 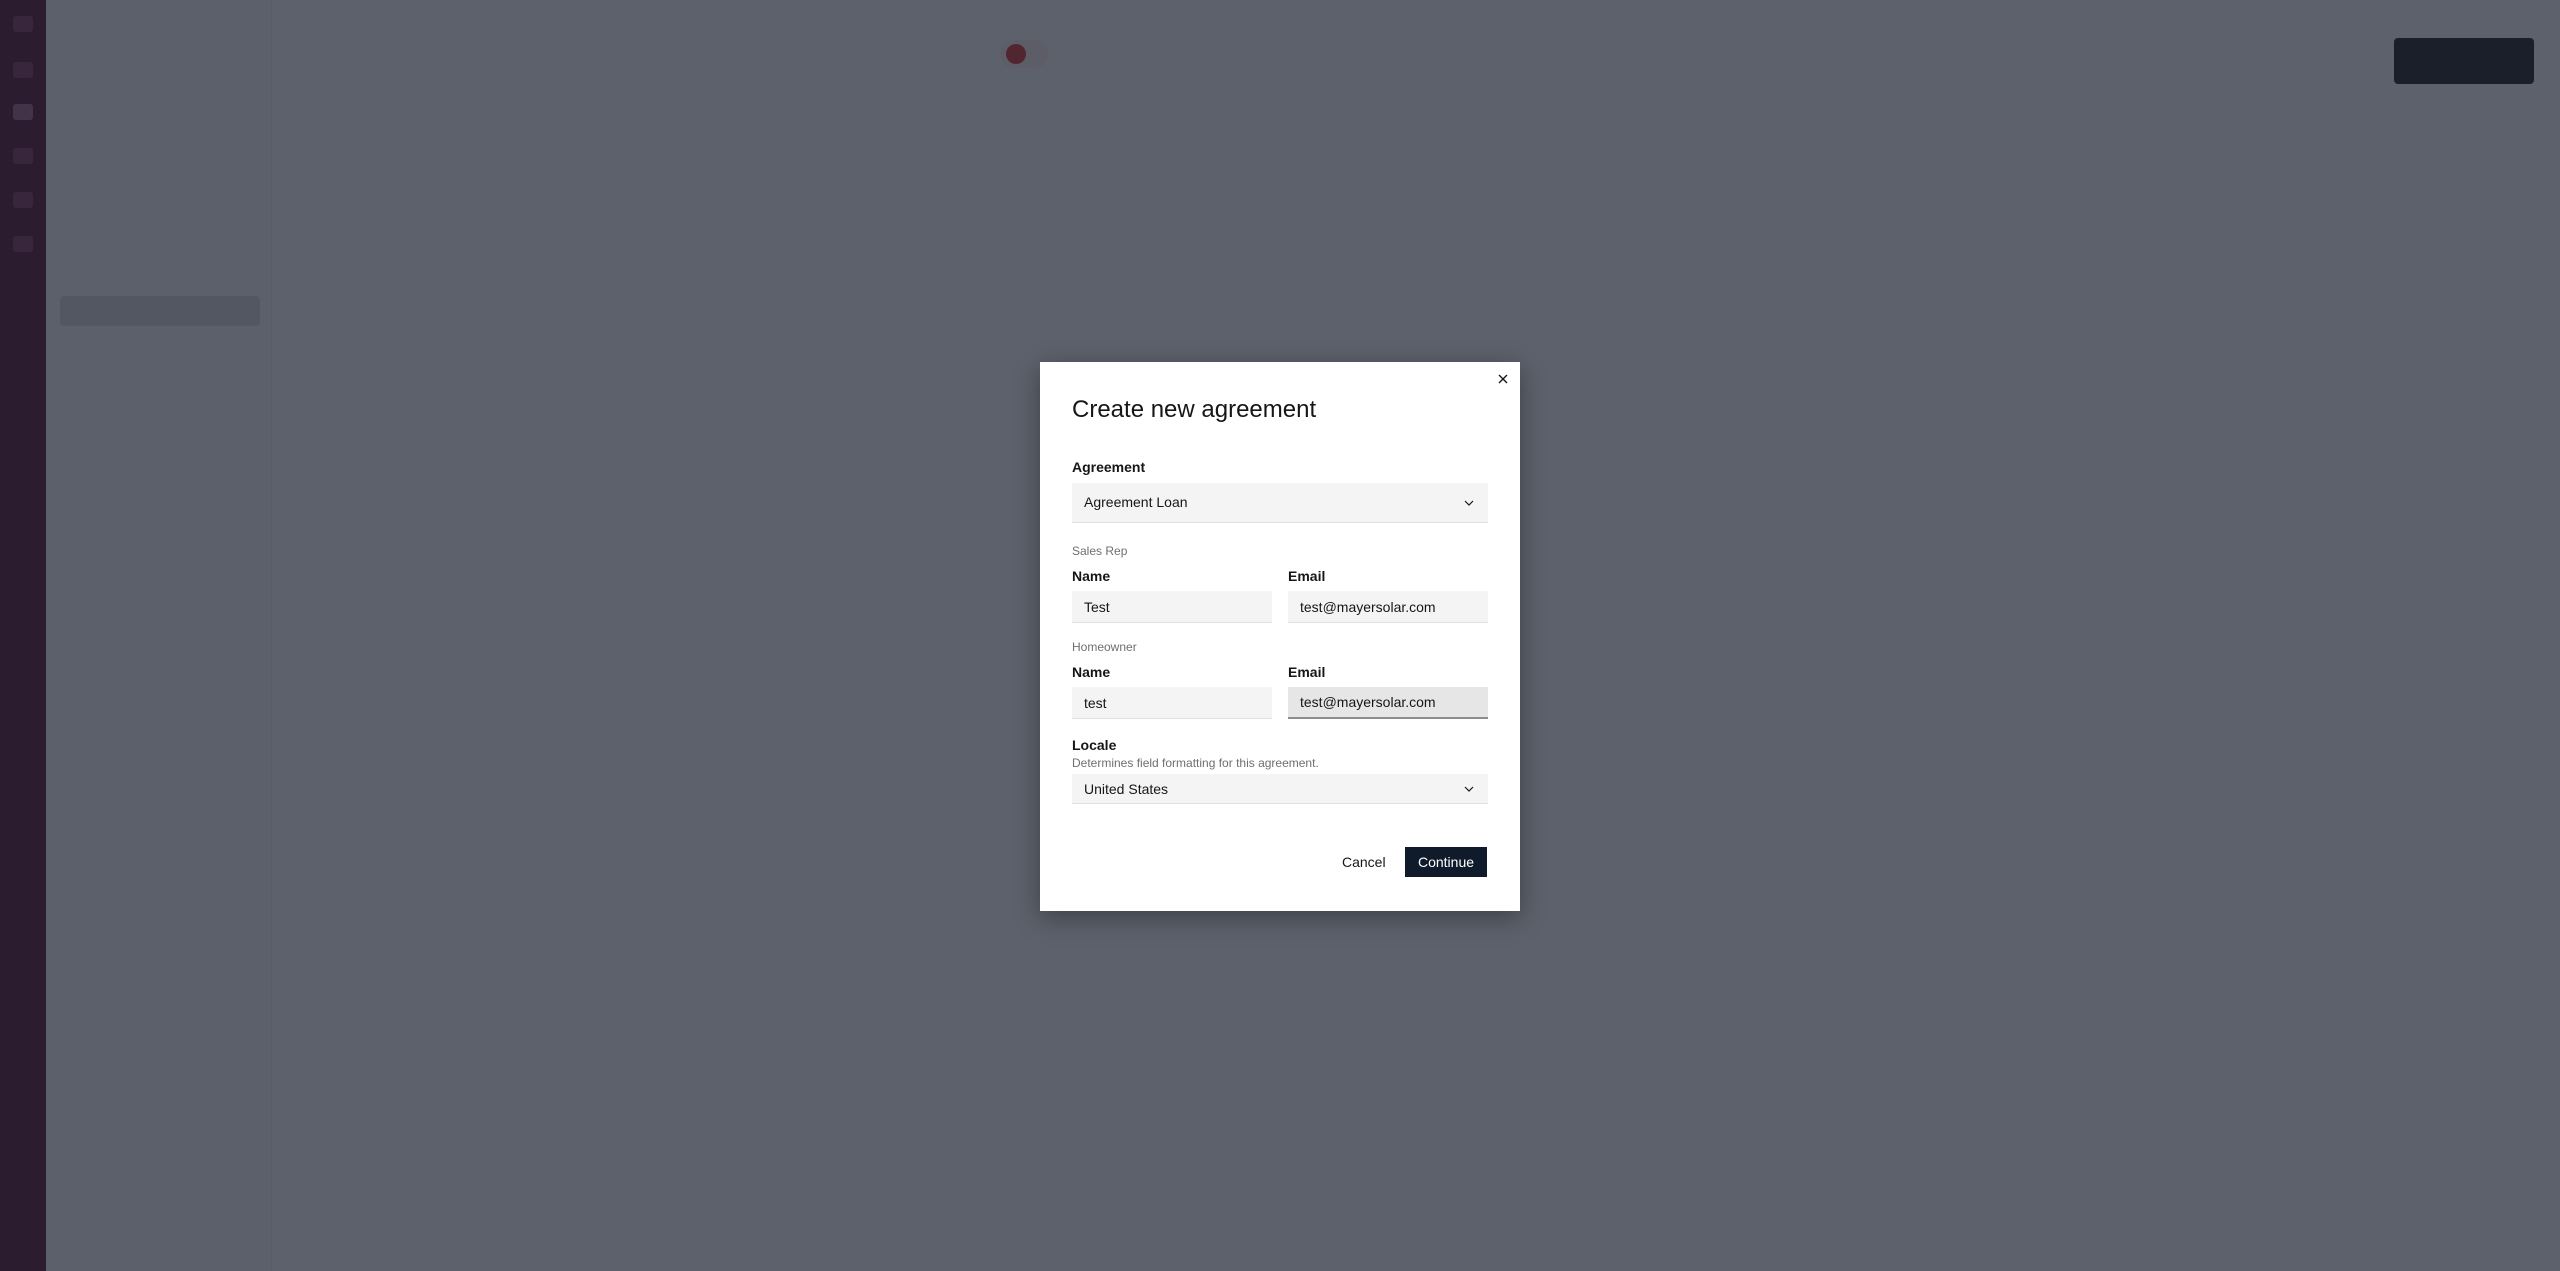 I want to click on cancel-button: Cancel, so click(x=1364, y=862).